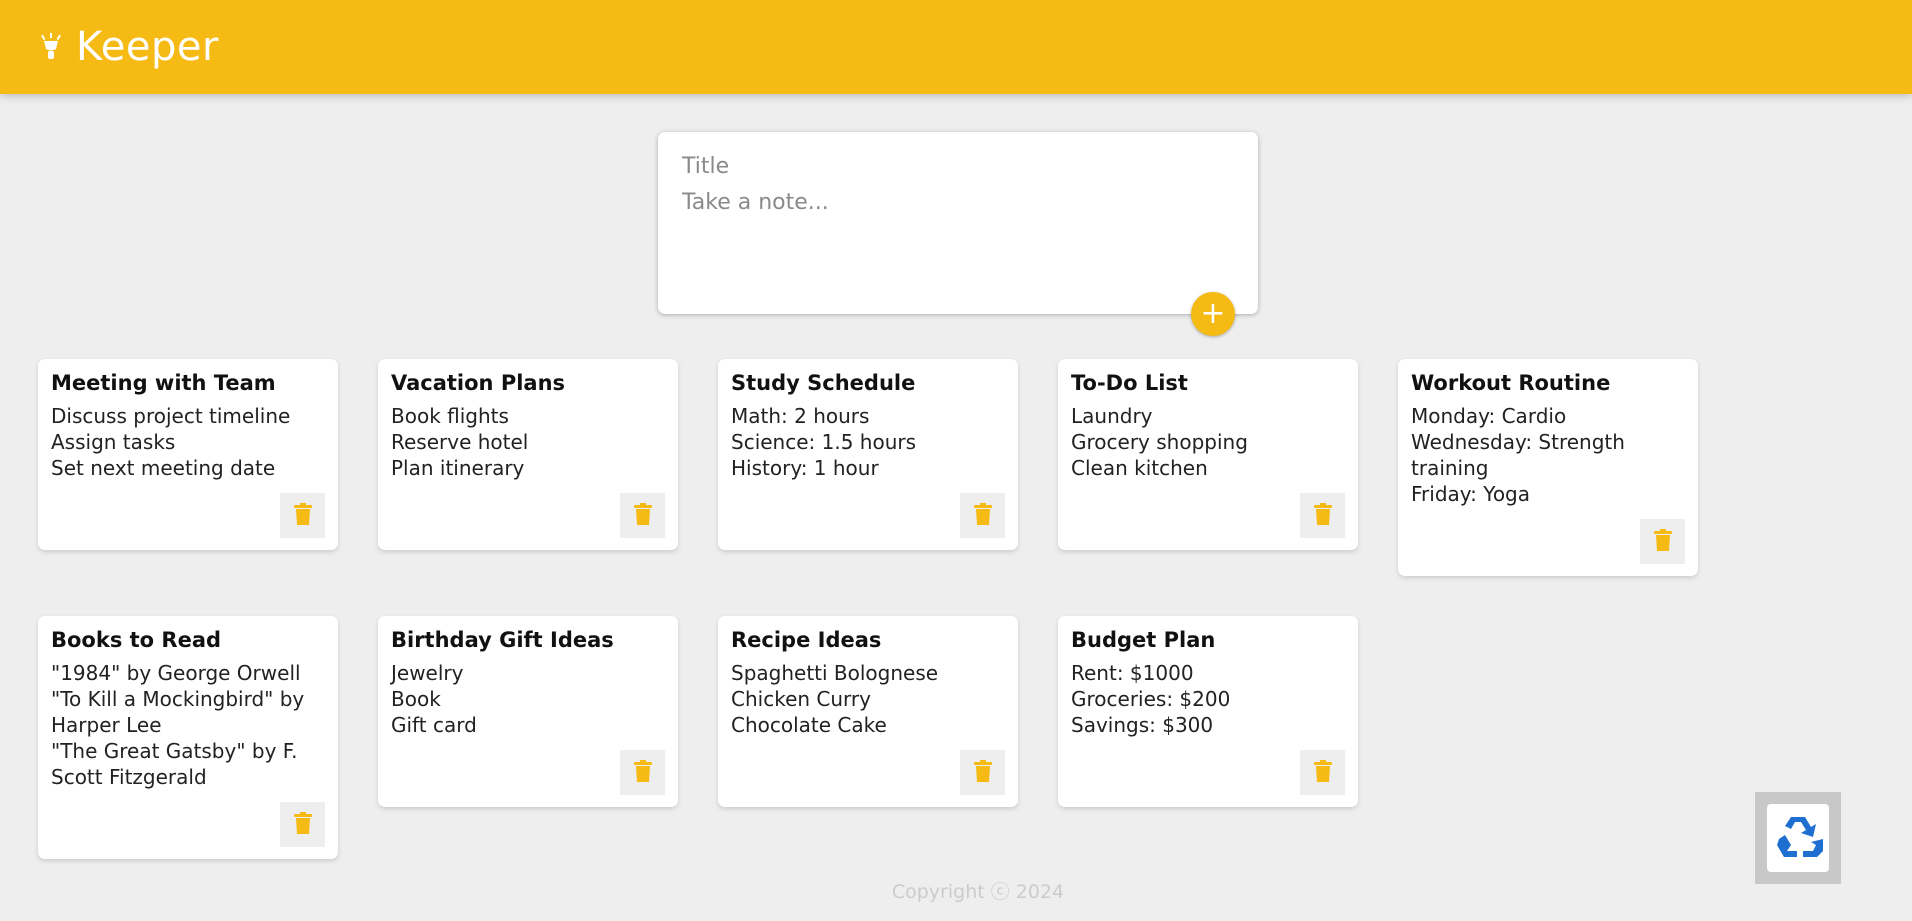  Describe the element at coordinates (978, 892) in the screenshot. I see `copyright-text: Copyright ⓒ 2024` at that location.